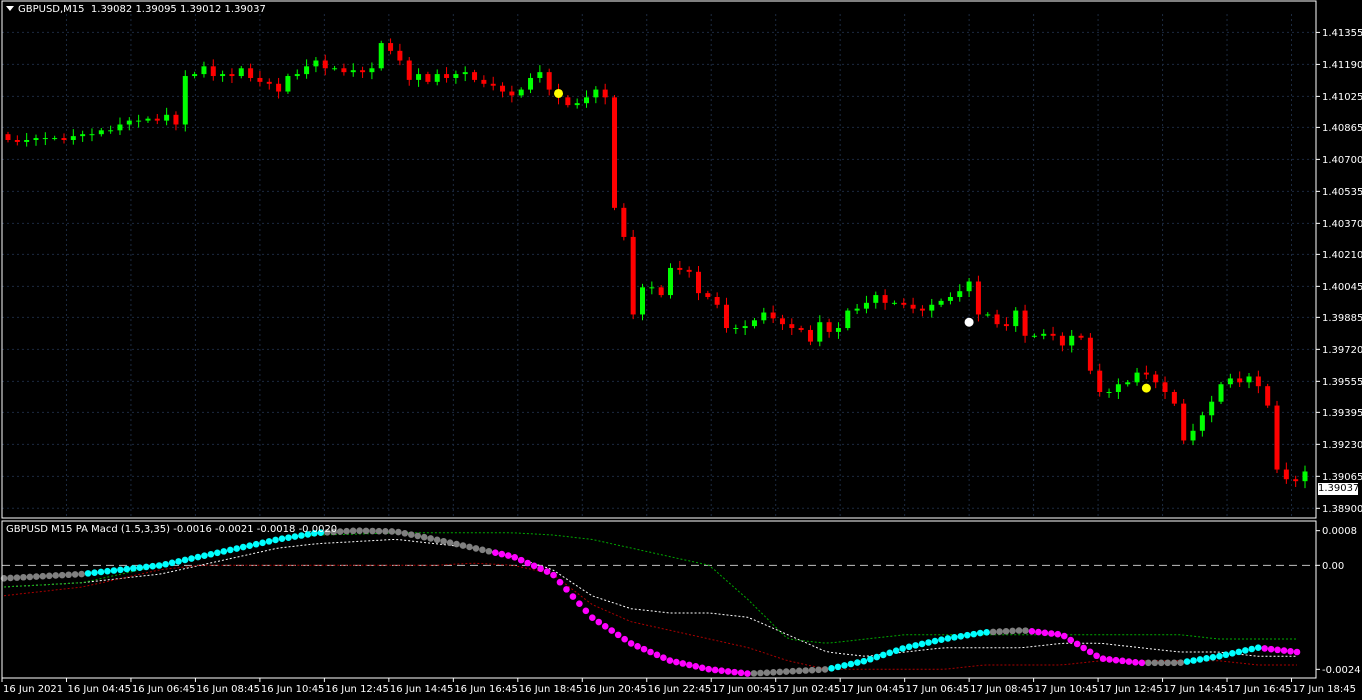  I want to click on price-tick-label: 1.39885, so click(1342, 318).